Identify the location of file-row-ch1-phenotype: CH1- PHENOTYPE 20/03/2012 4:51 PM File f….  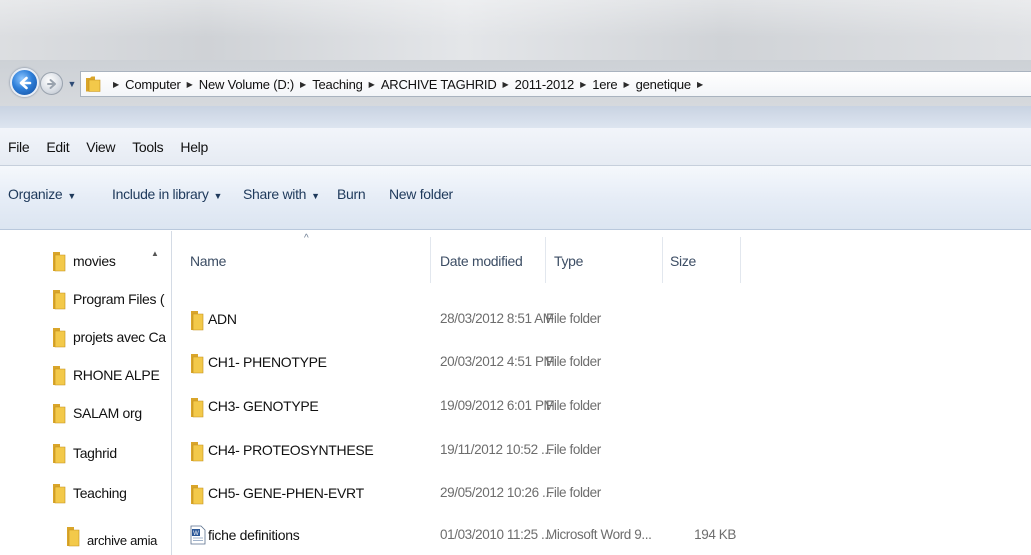
(522, 363).